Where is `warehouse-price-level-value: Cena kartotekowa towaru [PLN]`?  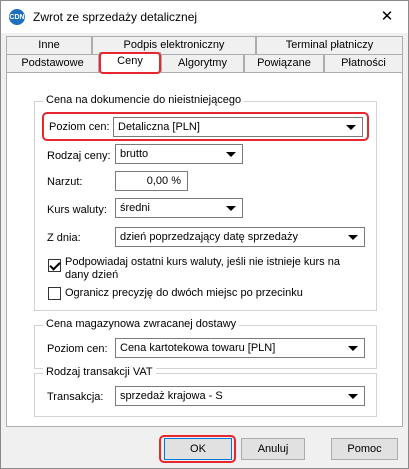 warehouse-price-level-value: Cena kartotekowa towaru [PLN] is located at coordinates (198, 348).